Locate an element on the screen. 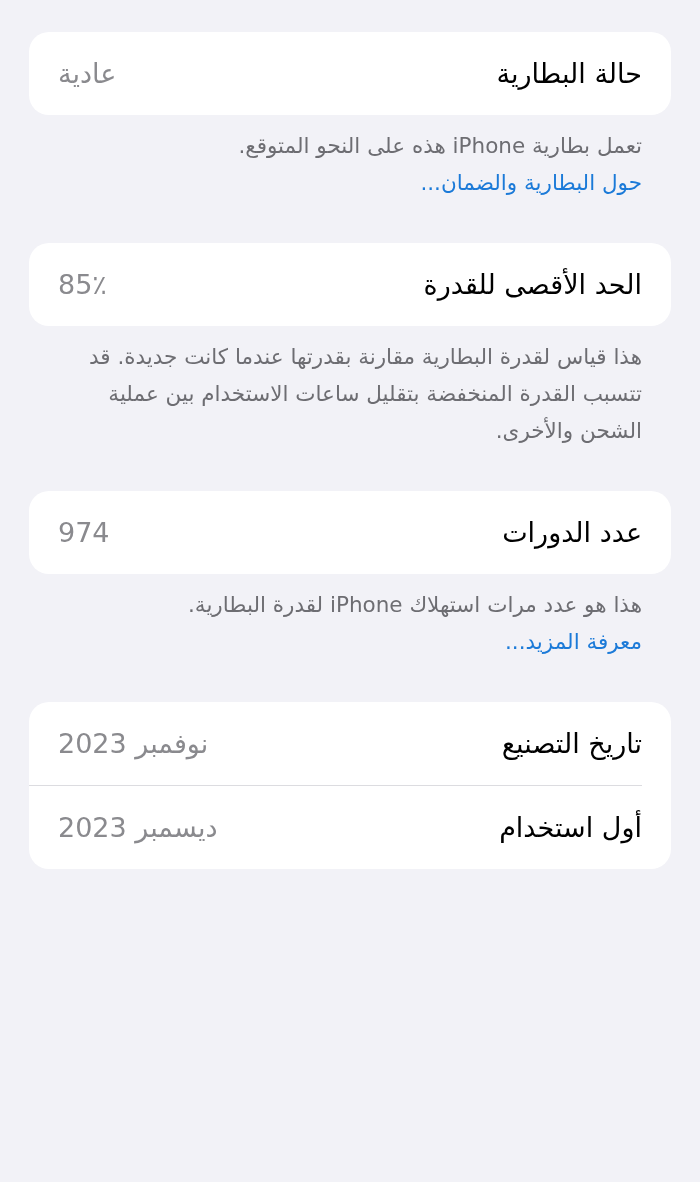 The height and width of the screenshot is (1182, 700). row-value: 974 is located at coordinates (84, 532).